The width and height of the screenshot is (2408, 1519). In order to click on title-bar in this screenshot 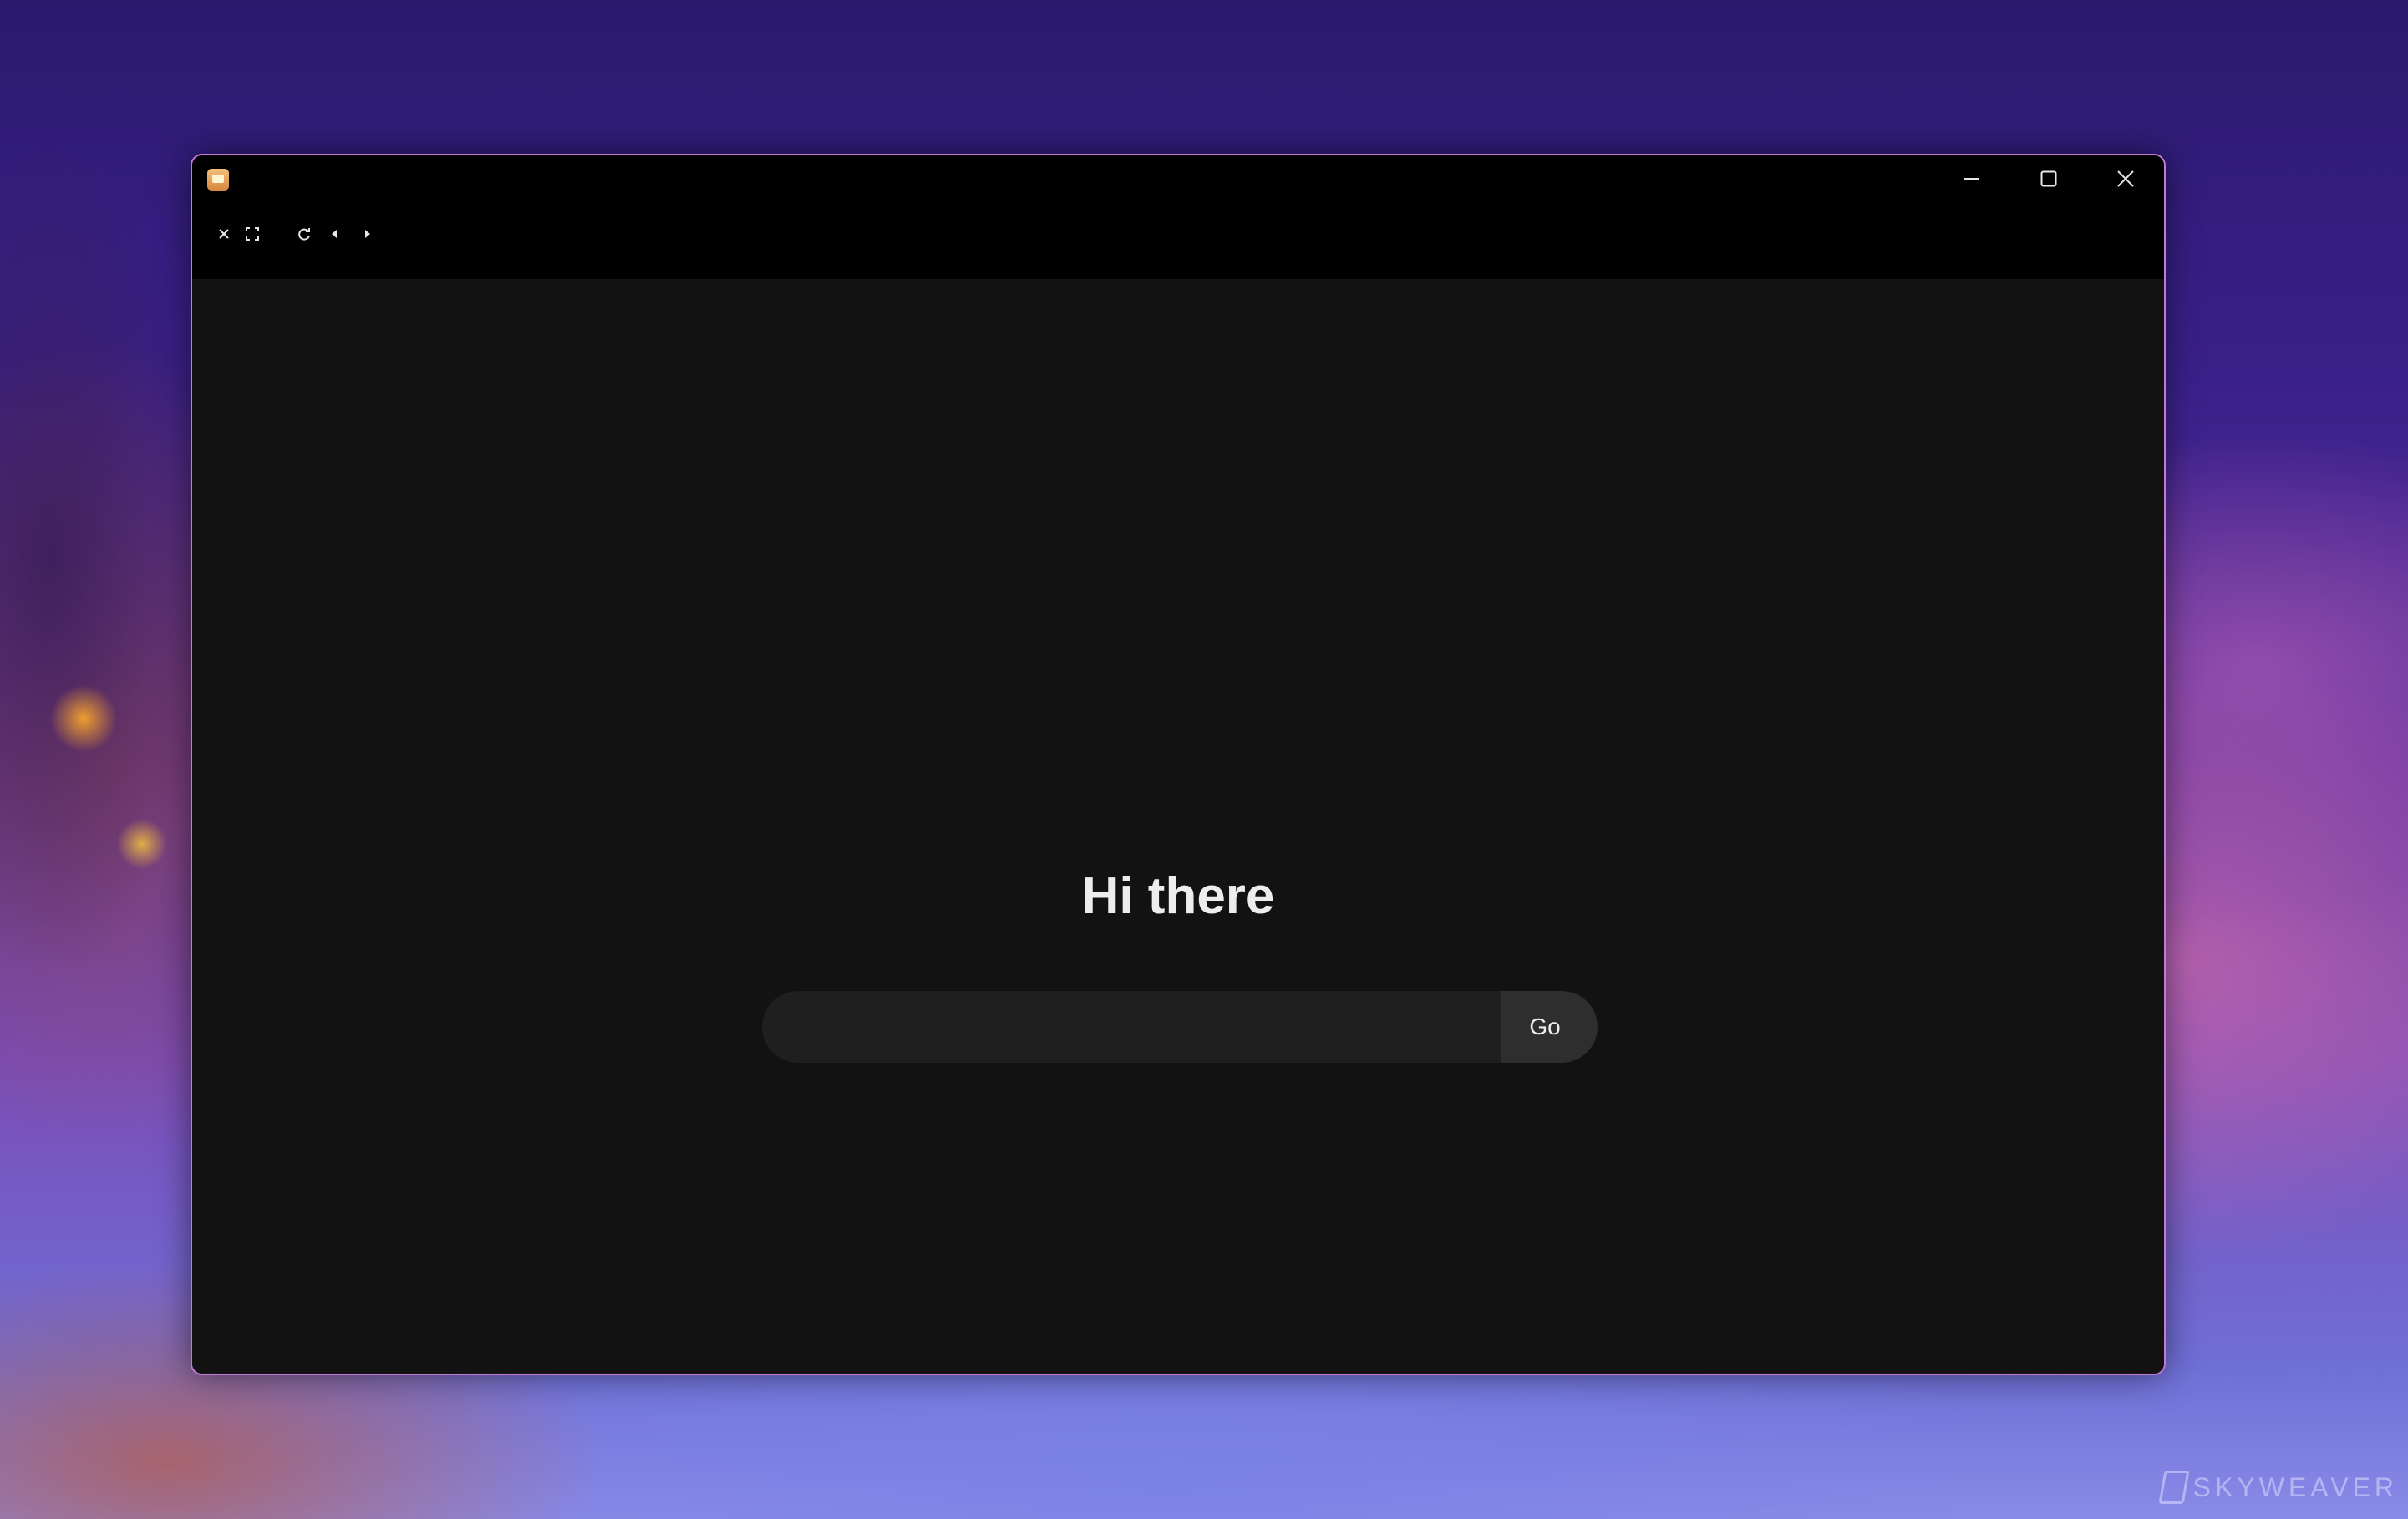, I will do `click(1178, 178)`.